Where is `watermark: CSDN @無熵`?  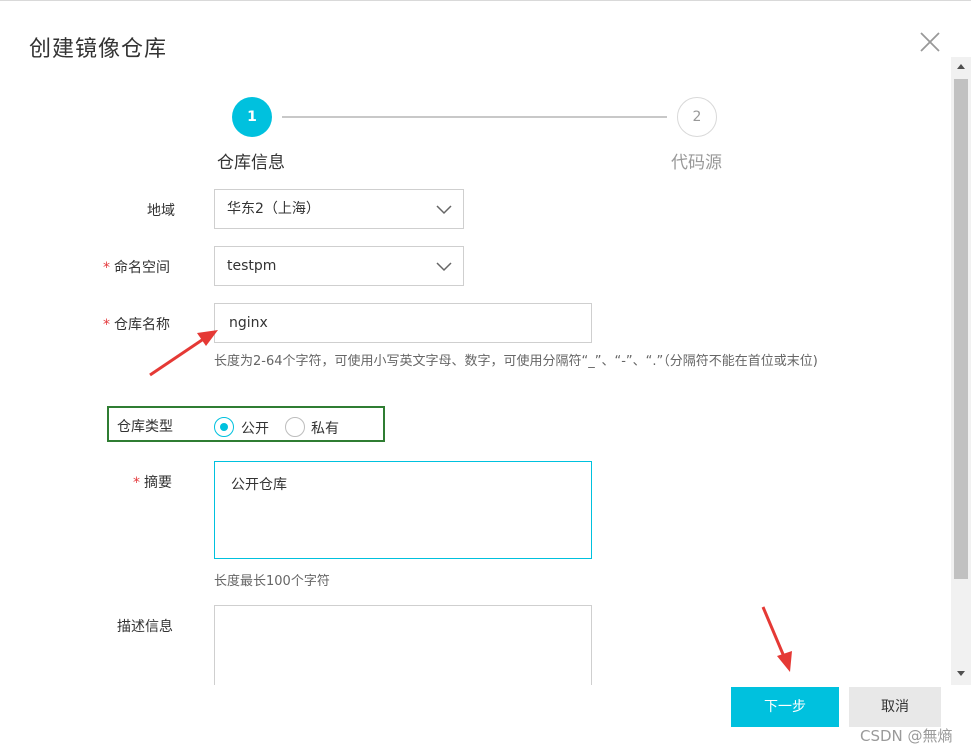
watermark: CSDN @無熵 is located at coordinates (906, 736).